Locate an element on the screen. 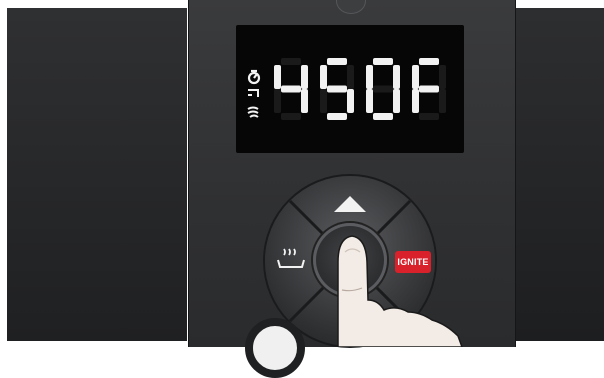  select-button is located at coordinates (350, 260).